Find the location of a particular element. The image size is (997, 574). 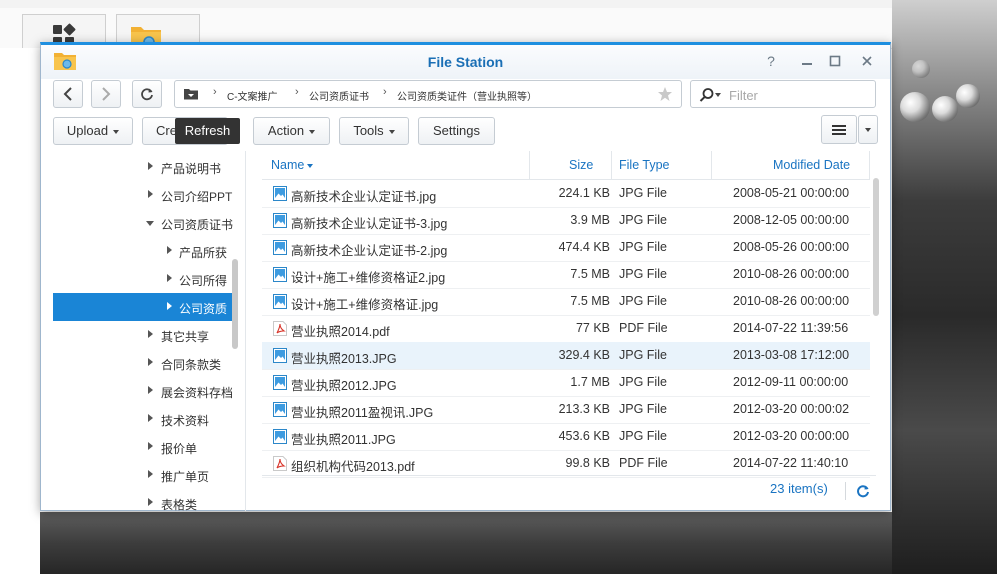

file-size: 1.7 MB is located at coordinates (590, 382).